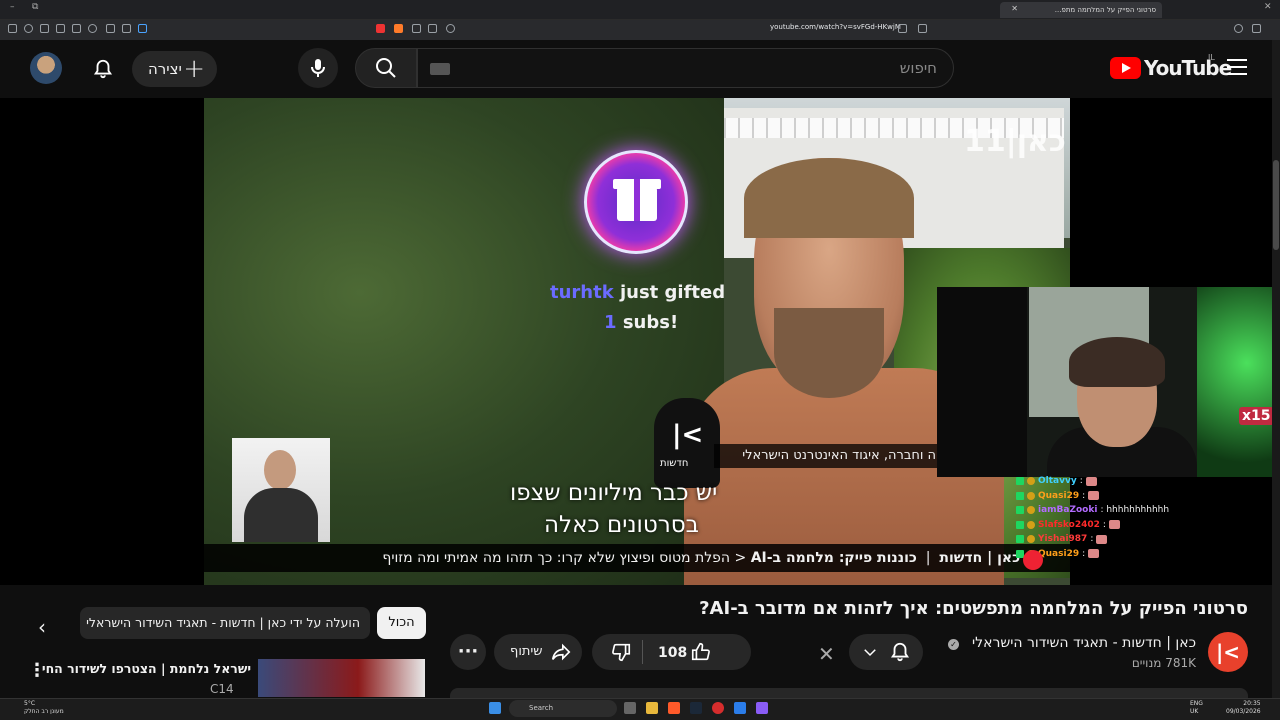 Image resolution: width=1280 pixels, height=720 pixels. What do you see at coordinates (538, 652) in the screenshot?
I see `share-button: שיתוף` at bounding box center [538, 652].